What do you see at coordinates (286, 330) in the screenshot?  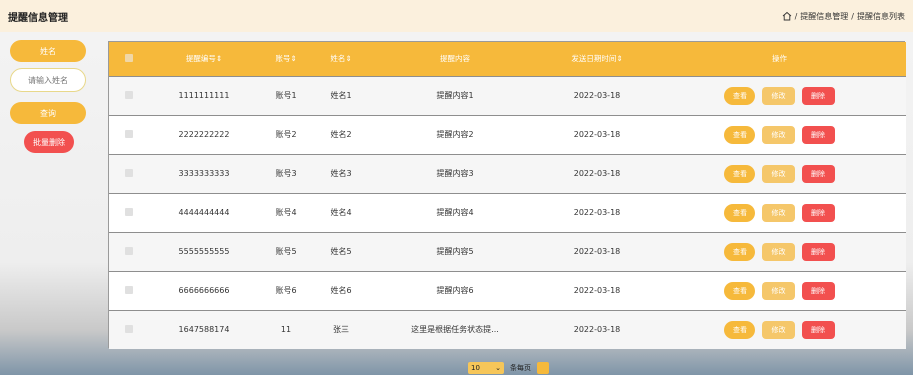 I see `cell-account: 11` at bounding box center [286, 330].